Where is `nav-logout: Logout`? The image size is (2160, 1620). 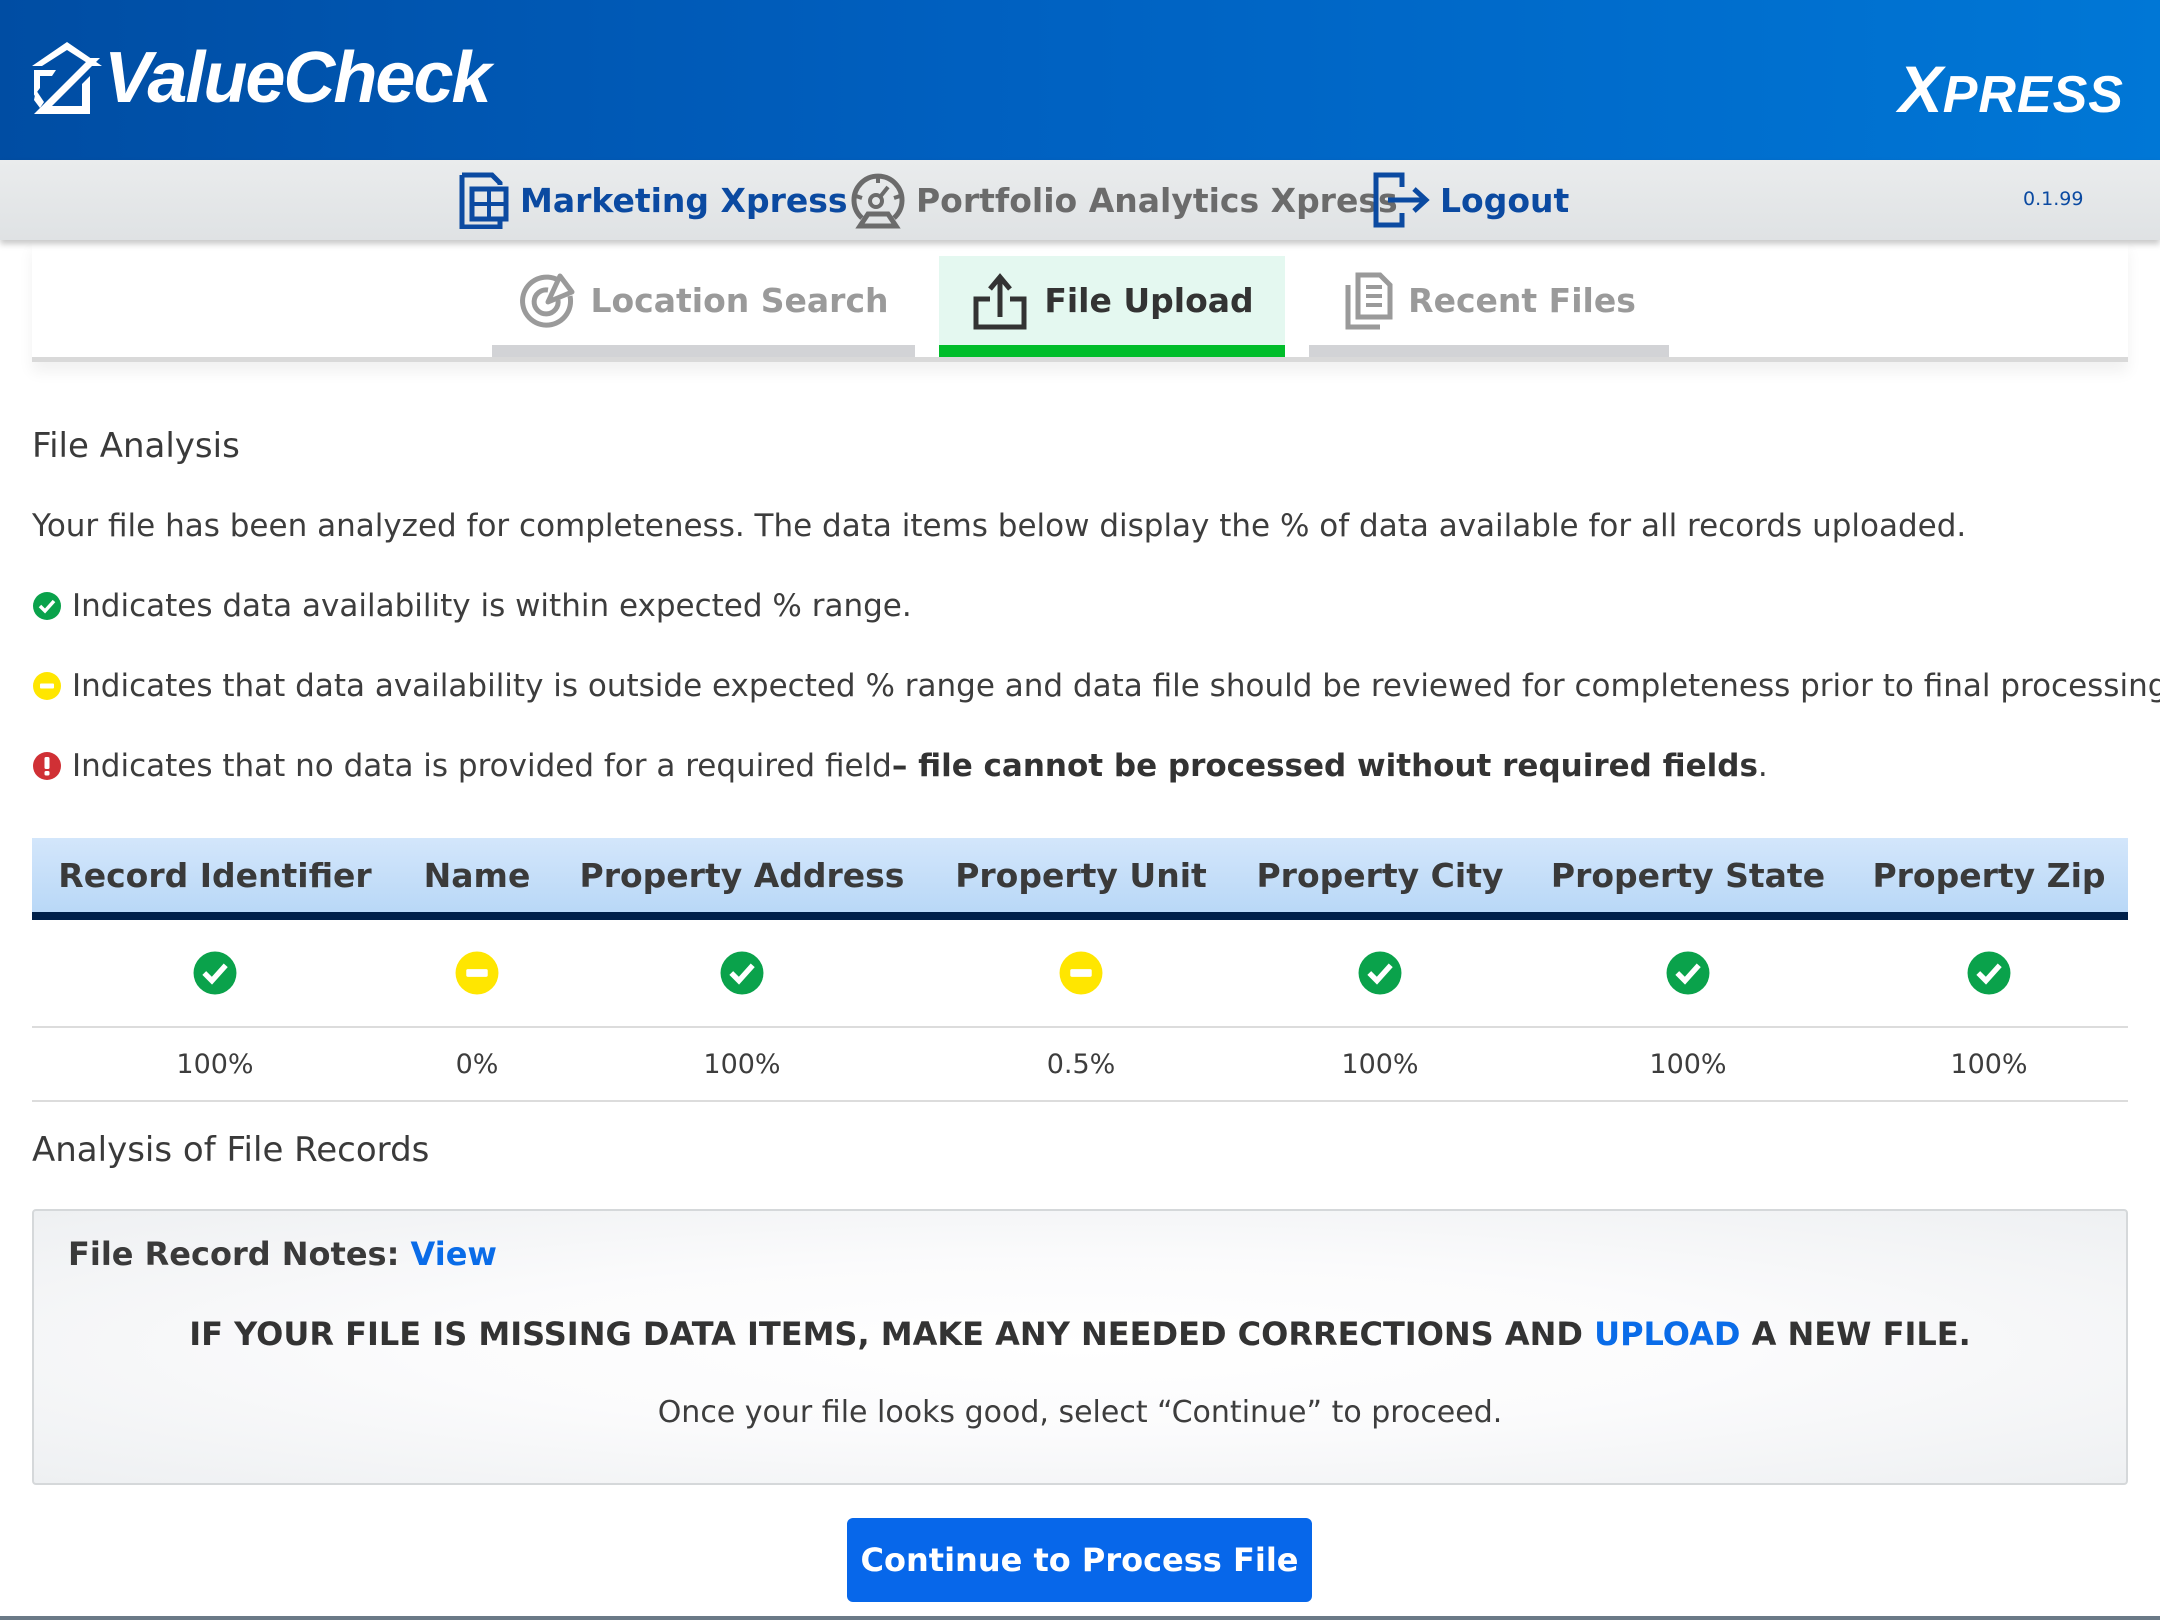
nav-logout: Logout is located at coordinates (1470, 200).